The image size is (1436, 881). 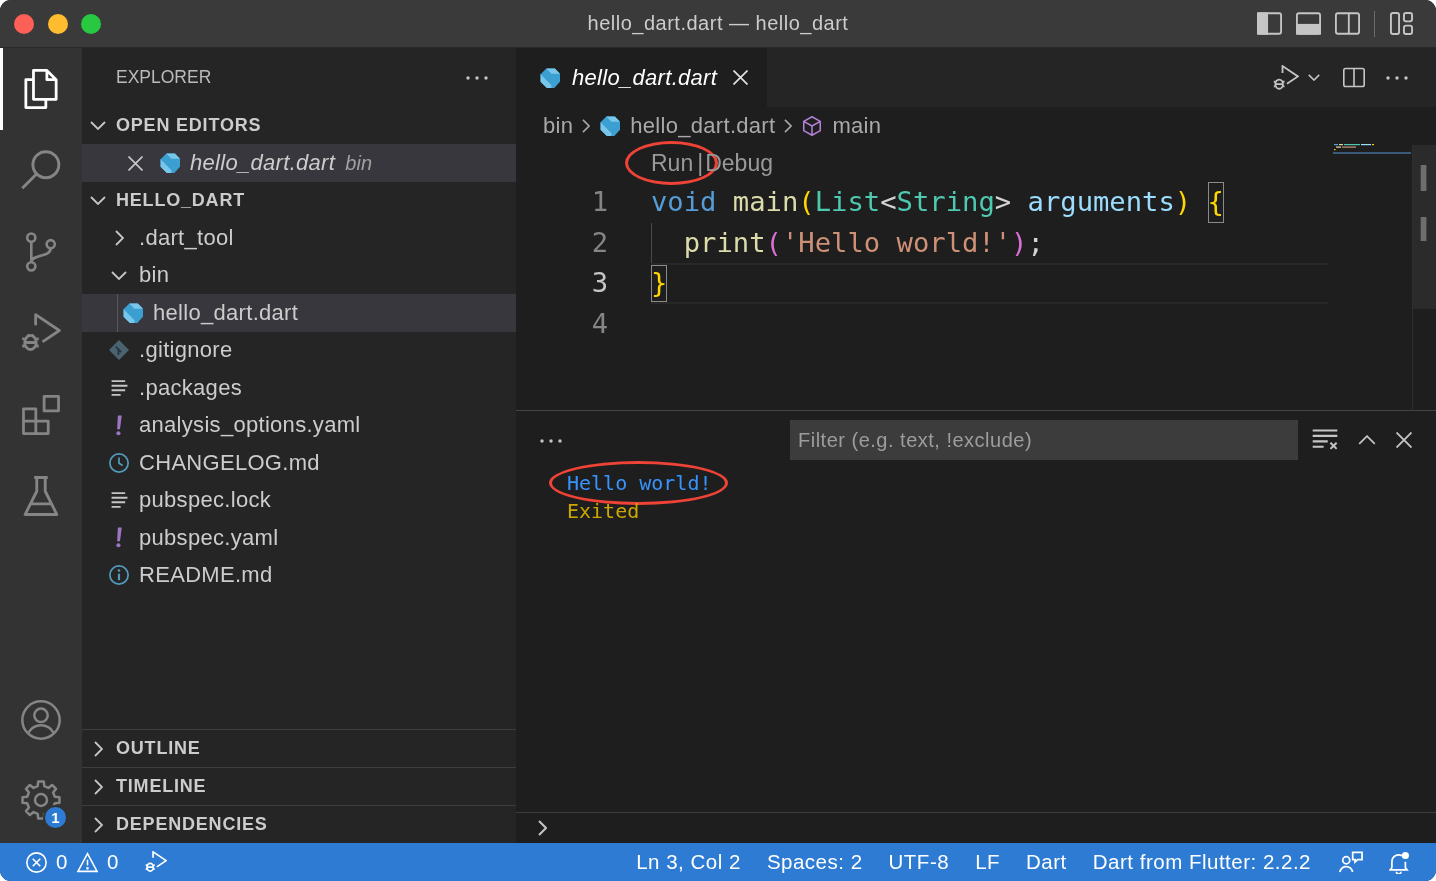 What do you see at coordinates (1347, 23) in the screenshot?
I see `split-layout-icon` at bounding box center [1347, 23].